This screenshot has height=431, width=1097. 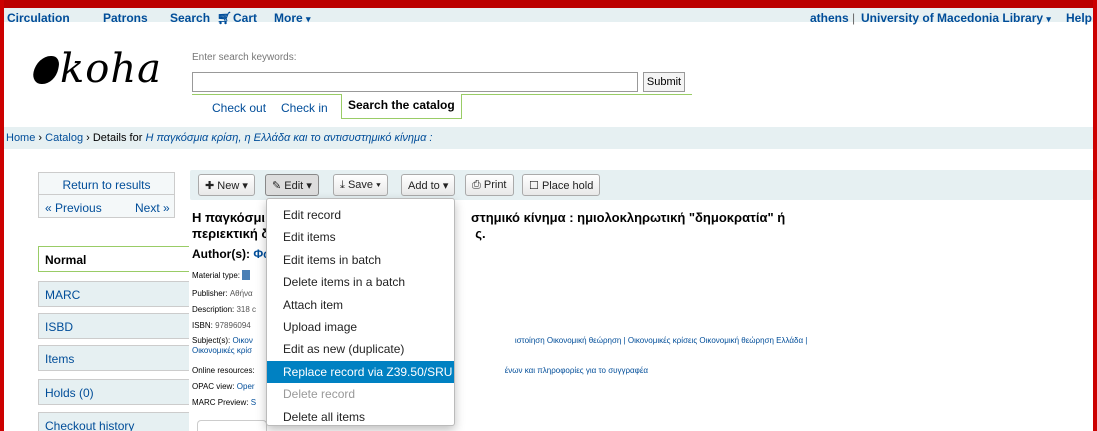 I want to click on printer-icon: ⎙, so click(x=476, y=184).